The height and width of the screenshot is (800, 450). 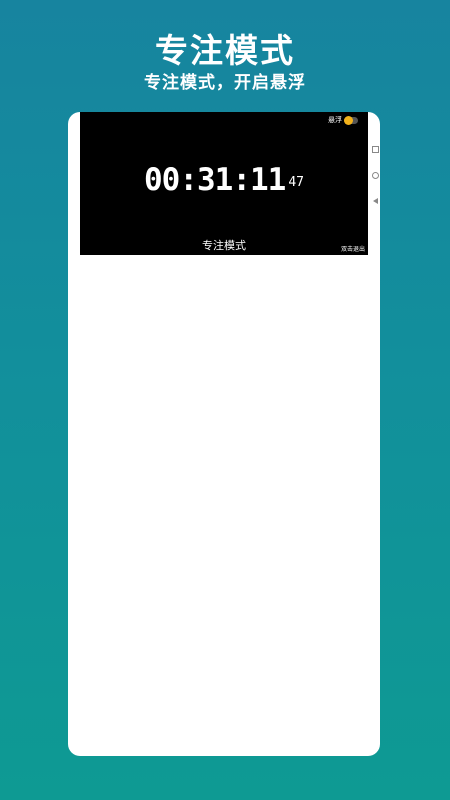 What do you see at coordinates (225, 50) in the screenshot?
I see `promo-title: 专注模式` at bounding box center [225, 50].